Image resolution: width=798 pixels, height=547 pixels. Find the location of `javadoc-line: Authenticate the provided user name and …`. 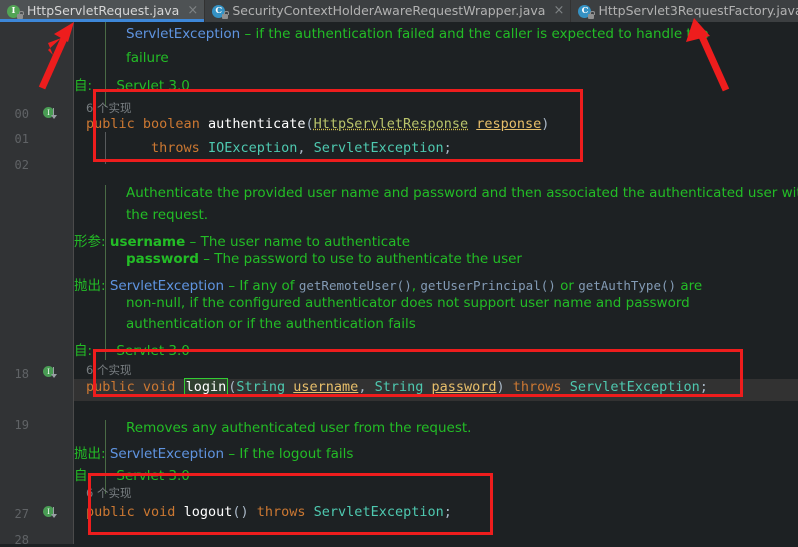

javadoc-line: Authenticate the provided user name and … is located at coordinates (462, 193).